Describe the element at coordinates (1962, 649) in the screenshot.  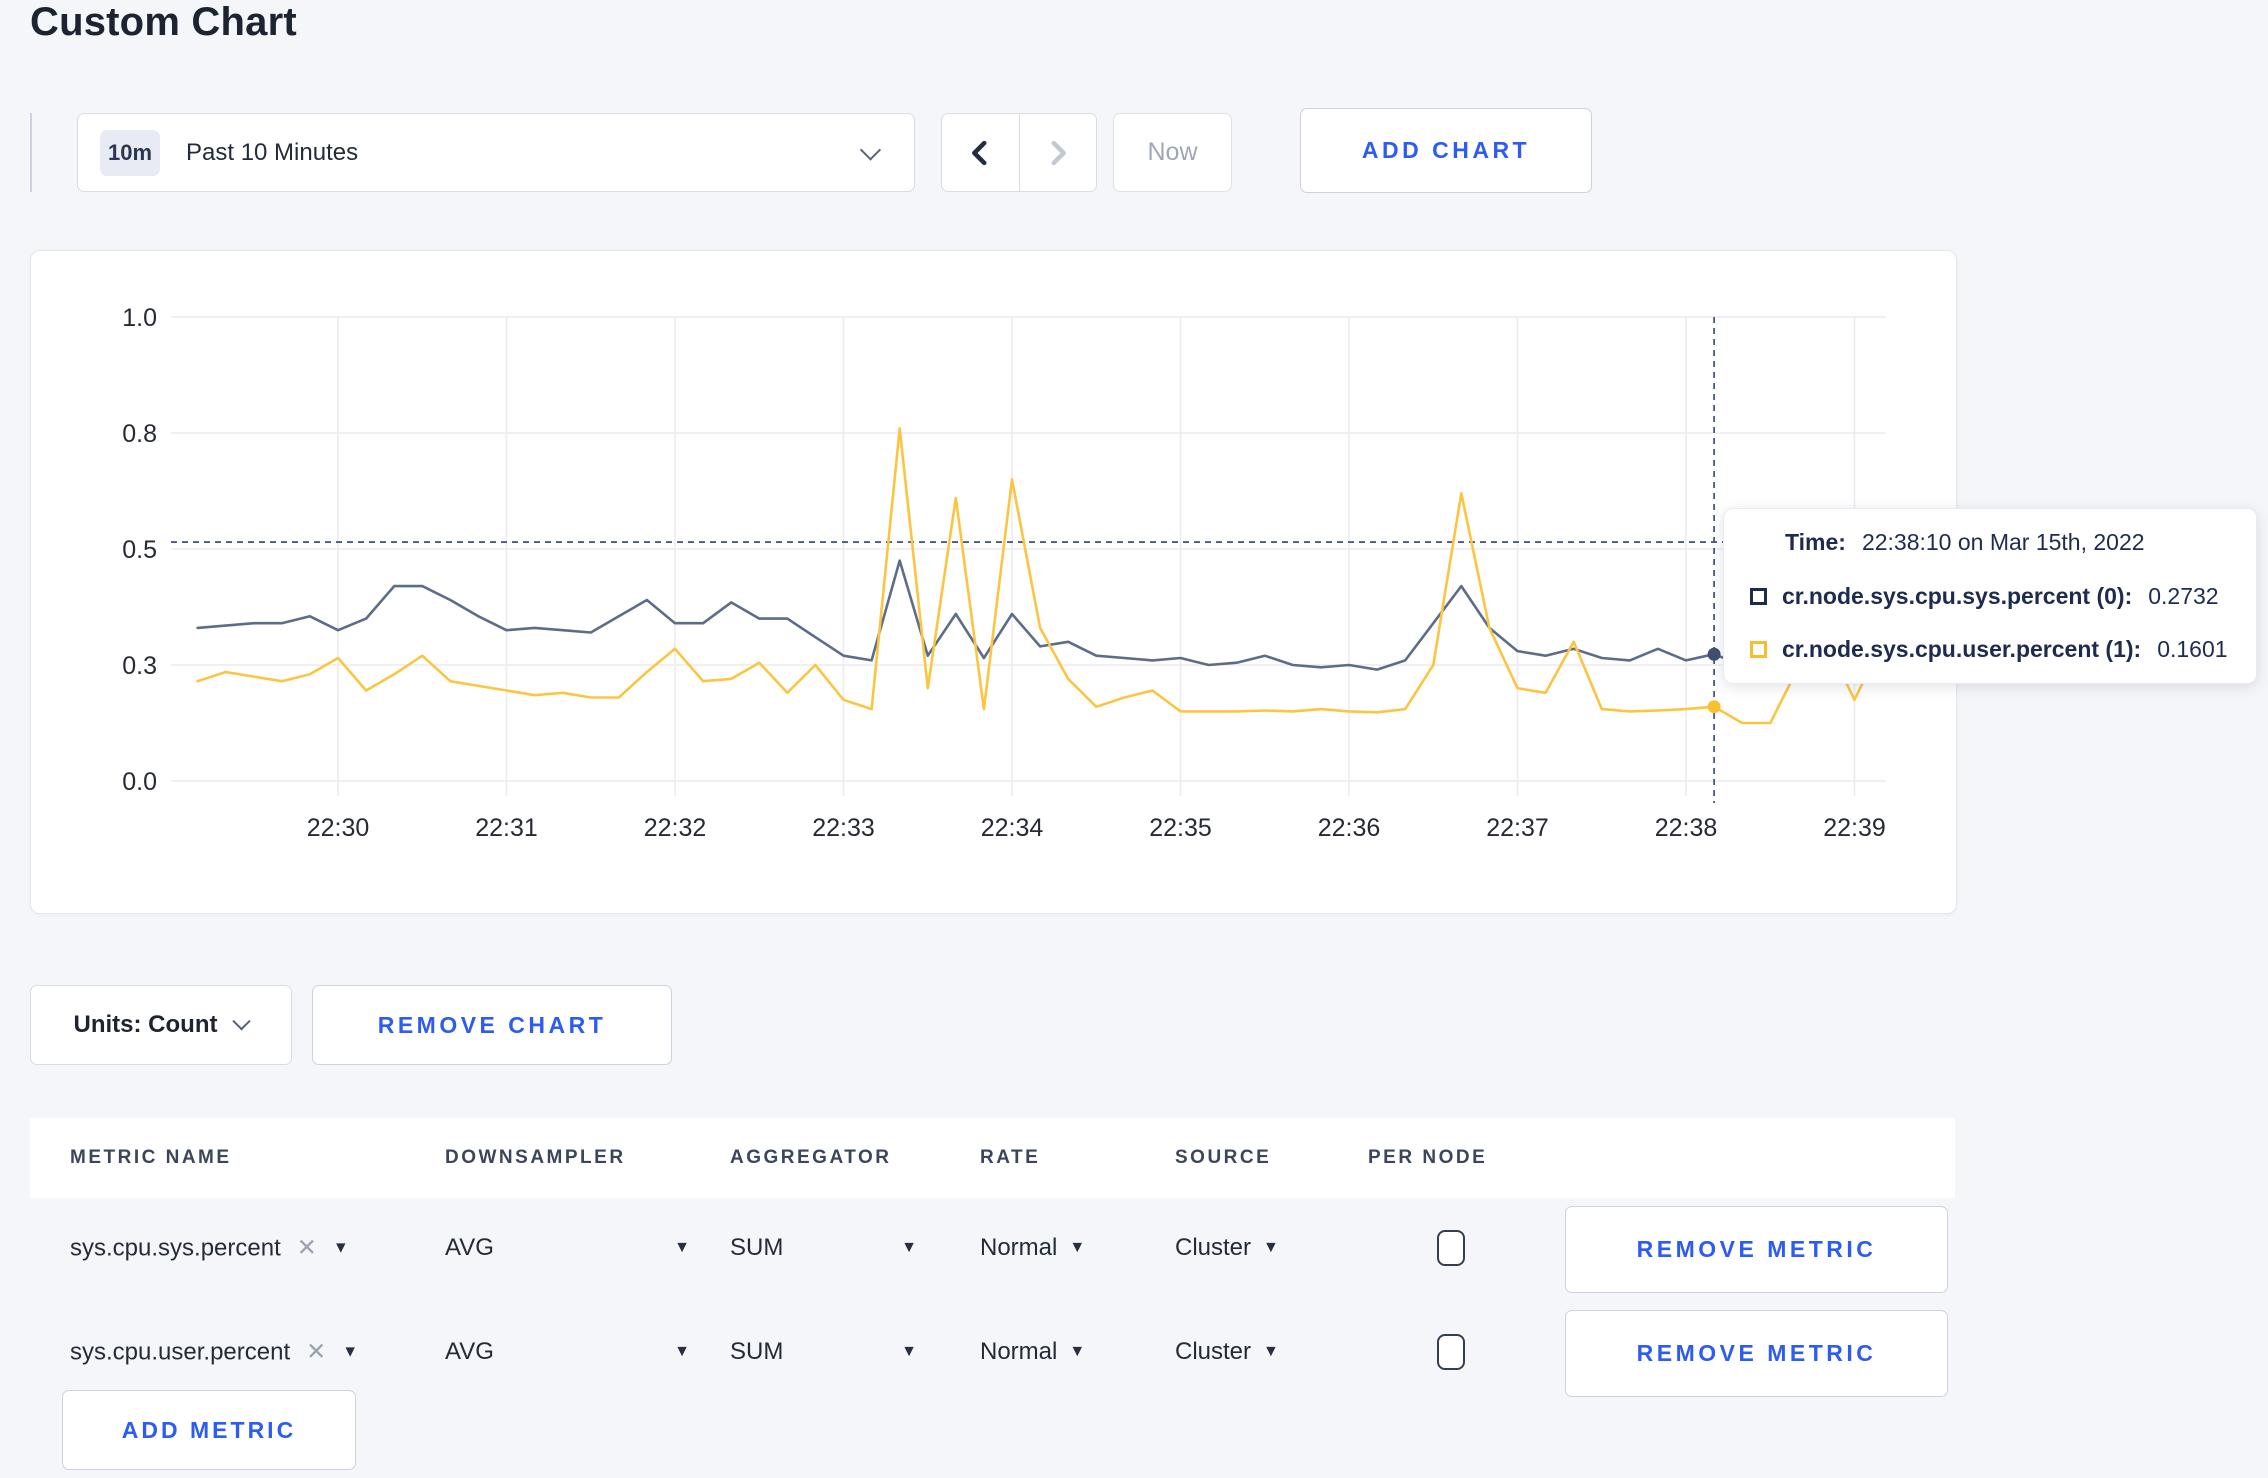
I see `tooltip-user-label: cr.node.sys.cpu.user.percent (1):` at that location.